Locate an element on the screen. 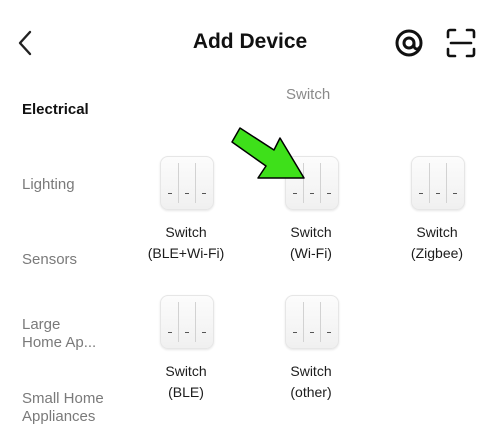  device-switch-ble: Switch (BLE) is located at coordinates (186, 355).